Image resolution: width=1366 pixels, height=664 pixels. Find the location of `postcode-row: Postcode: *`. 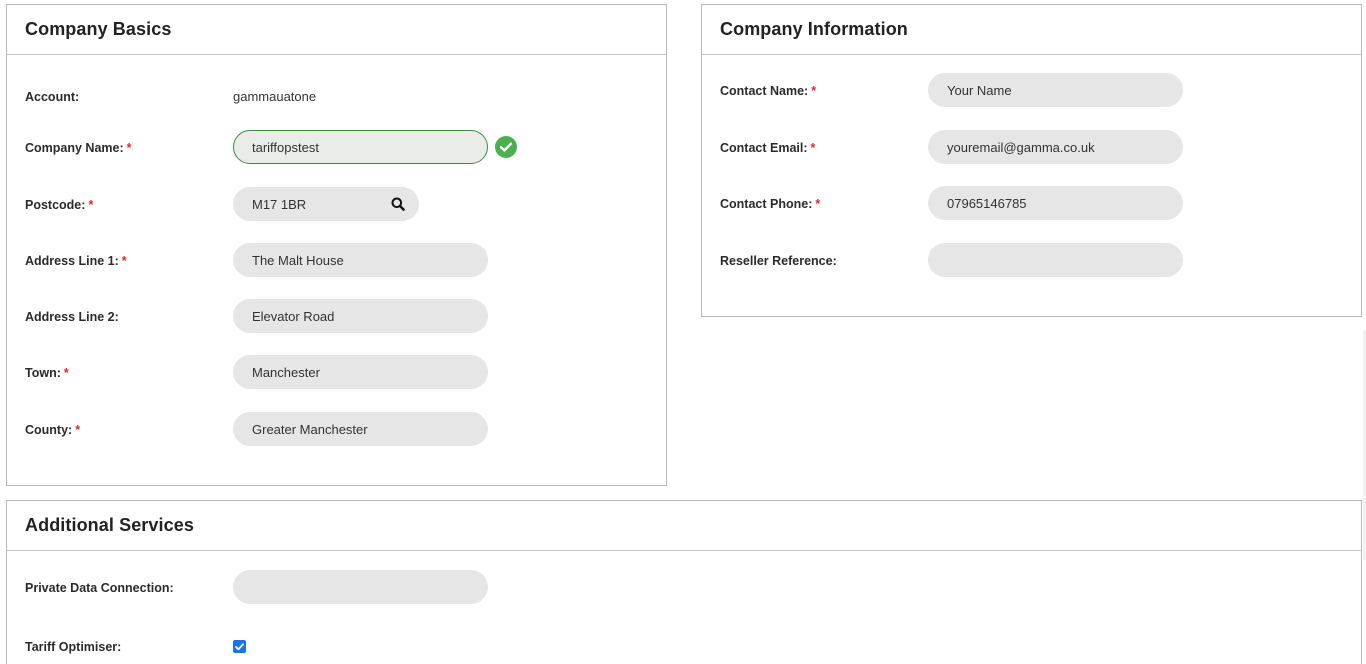

postcode-row: Postcode: * is located at coordinates (336, 205).